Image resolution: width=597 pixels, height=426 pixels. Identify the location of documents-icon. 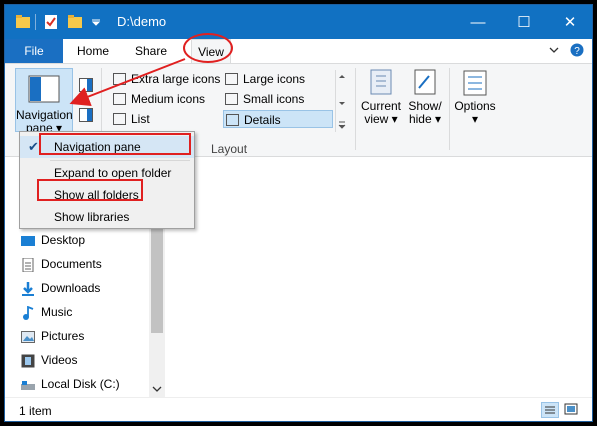
(28, 265).